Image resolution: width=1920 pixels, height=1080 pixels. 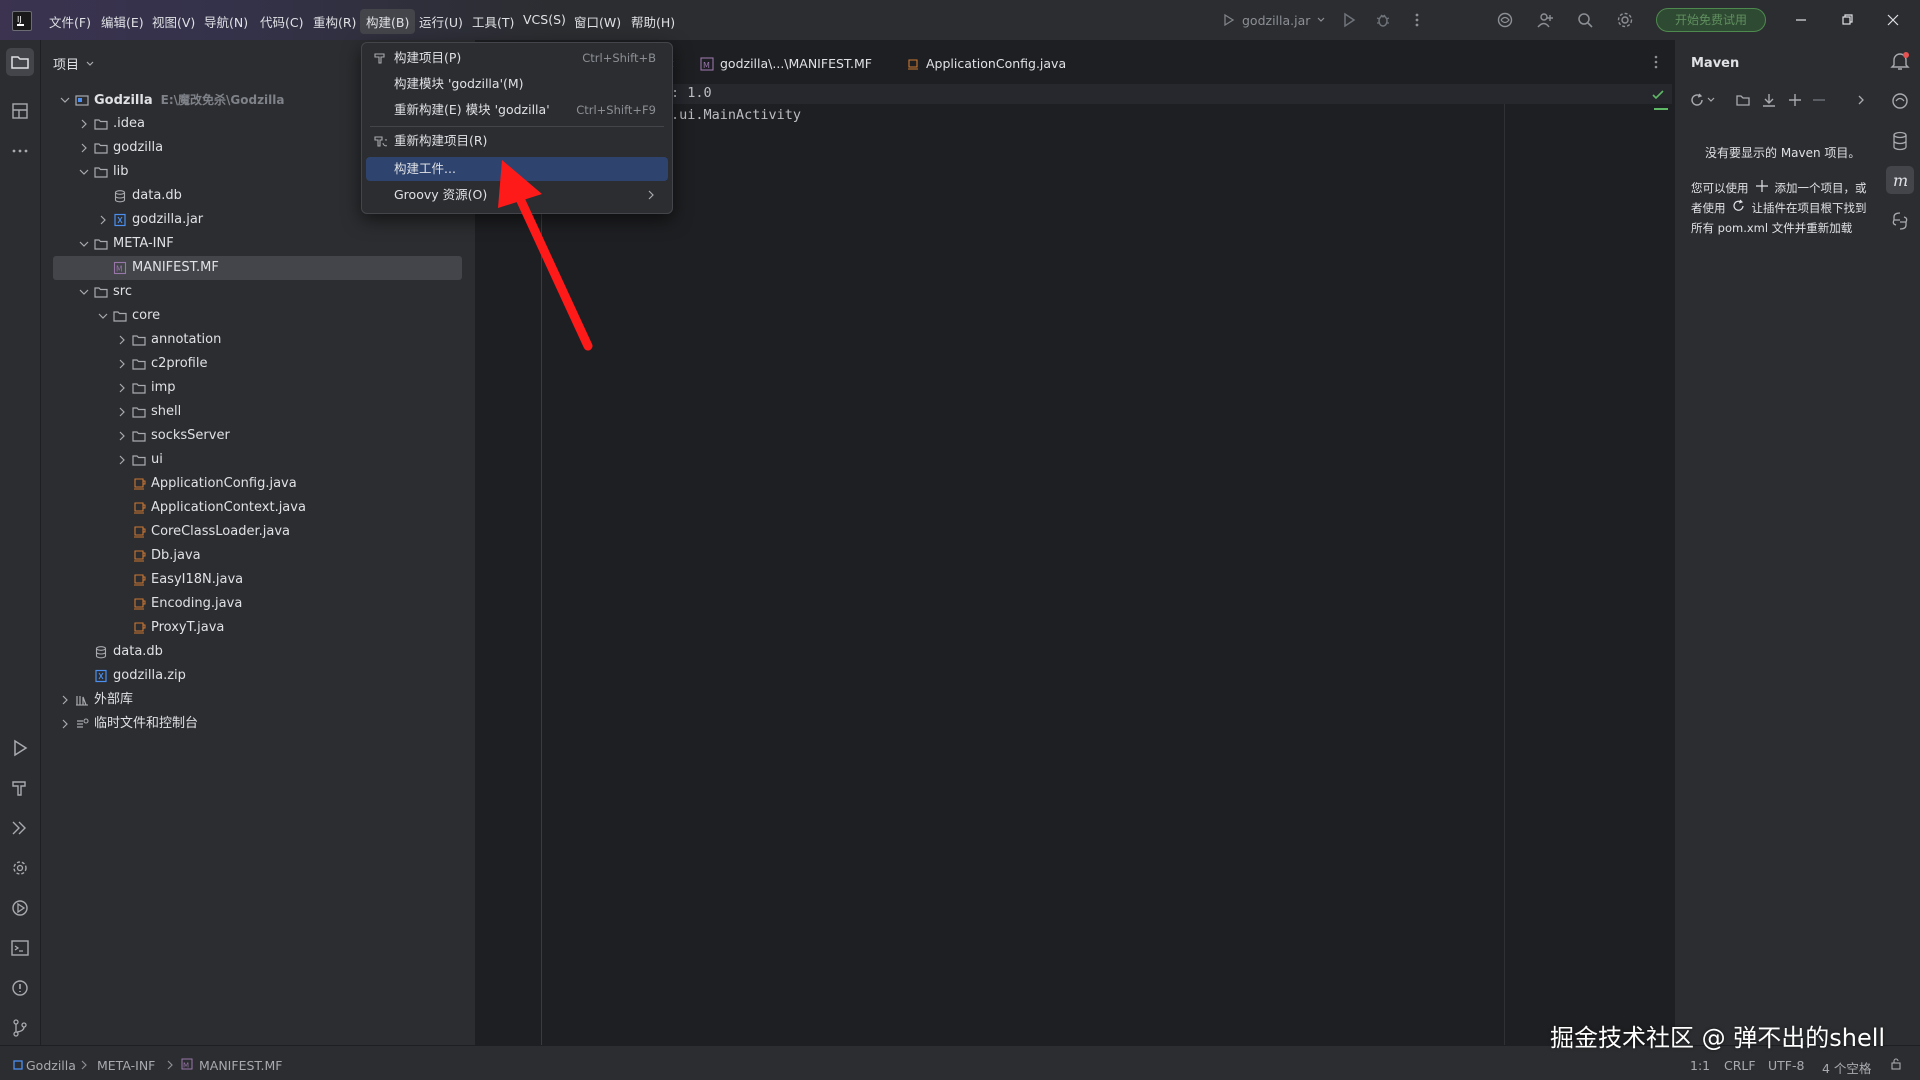 I want to click on tab-manifest: M godzilla\...\MANIFEST.MF, so click(x=786, y=63).